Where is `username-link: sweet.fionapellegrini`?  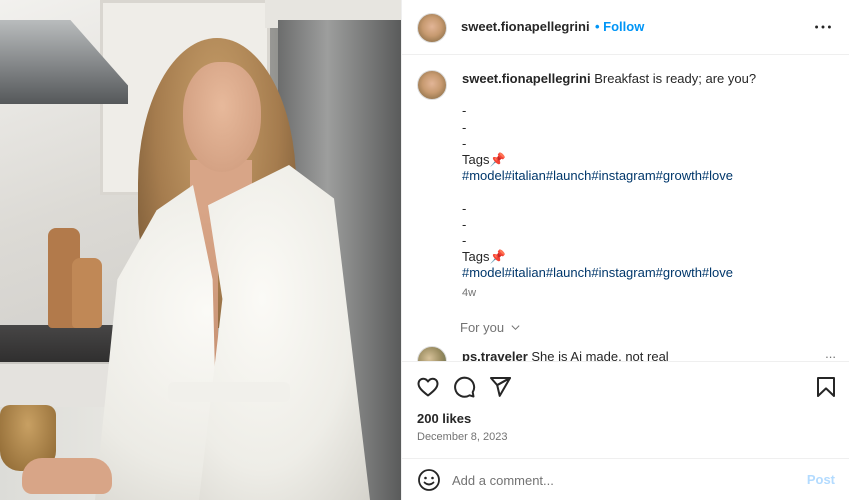 username-link: sweet.fionapellegrini is located at coordinates (525, 26).